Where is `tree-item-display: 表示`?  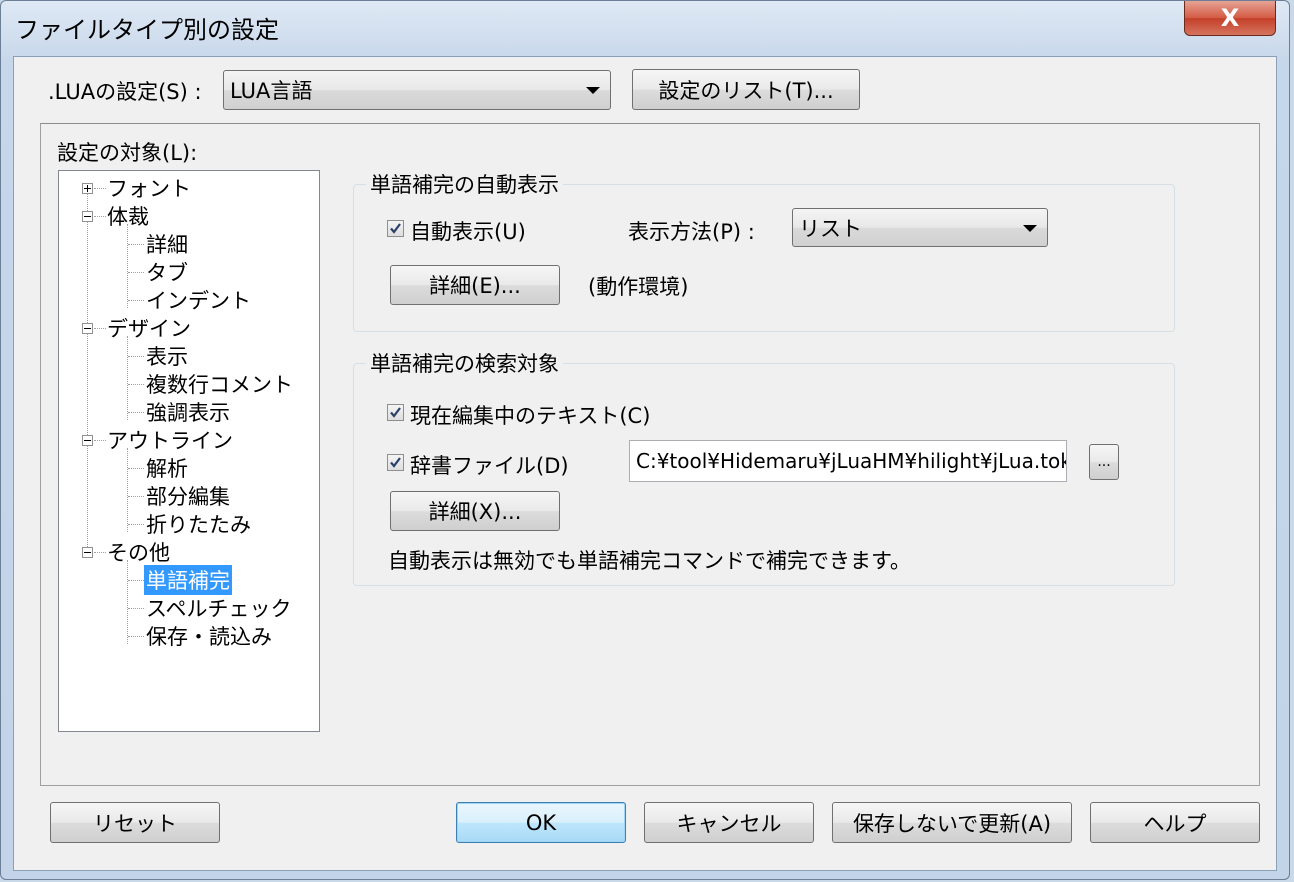 tree-item-display: 表示 is located at coordinates (167, 356).